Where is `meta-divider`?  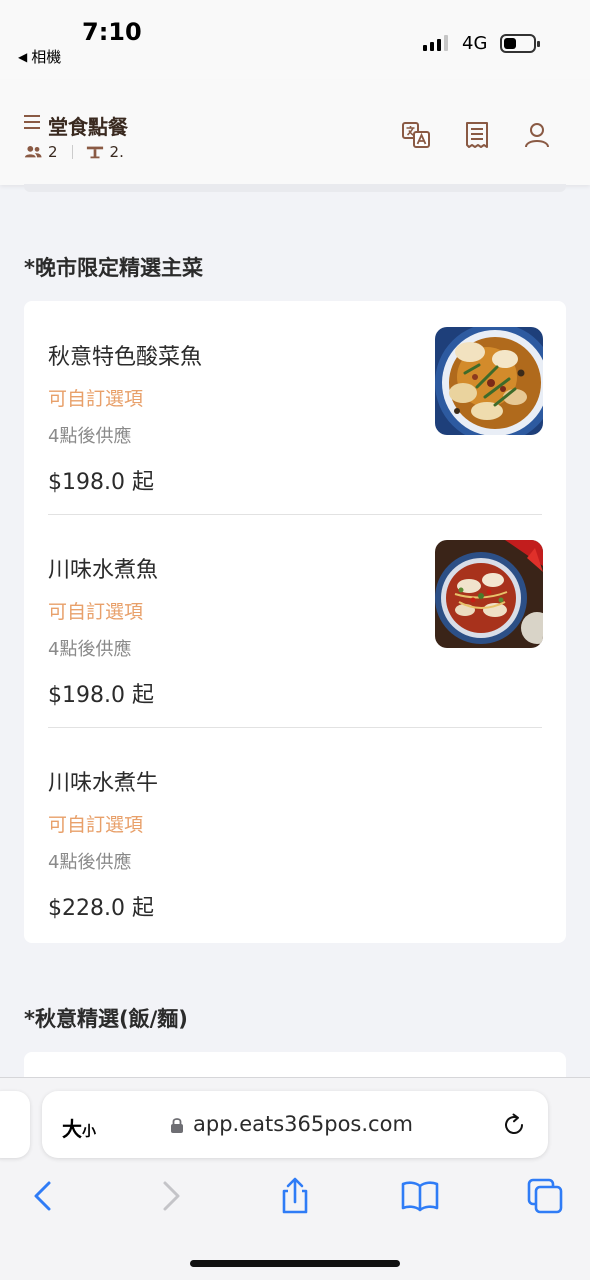 meta-divider is located at coordinates (72, 152).